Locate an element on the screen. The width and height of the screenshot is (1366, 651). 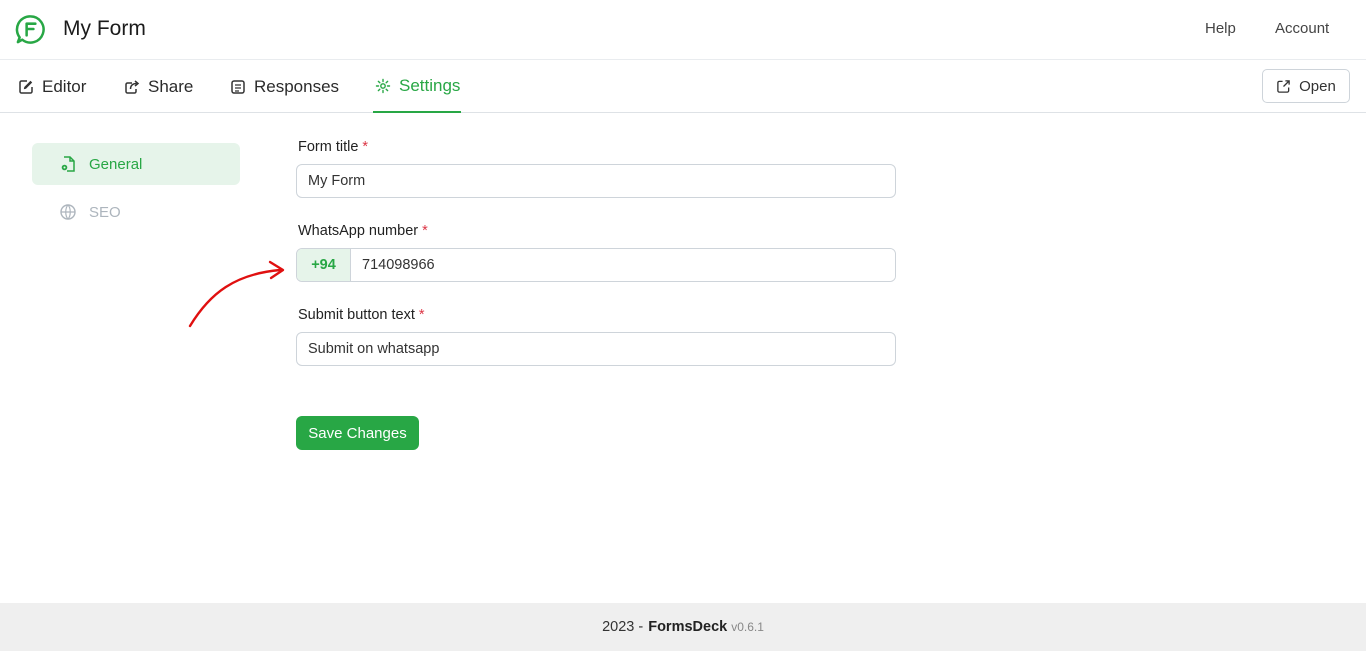
tab-settings: Settings is located at coordinates (417, 86).